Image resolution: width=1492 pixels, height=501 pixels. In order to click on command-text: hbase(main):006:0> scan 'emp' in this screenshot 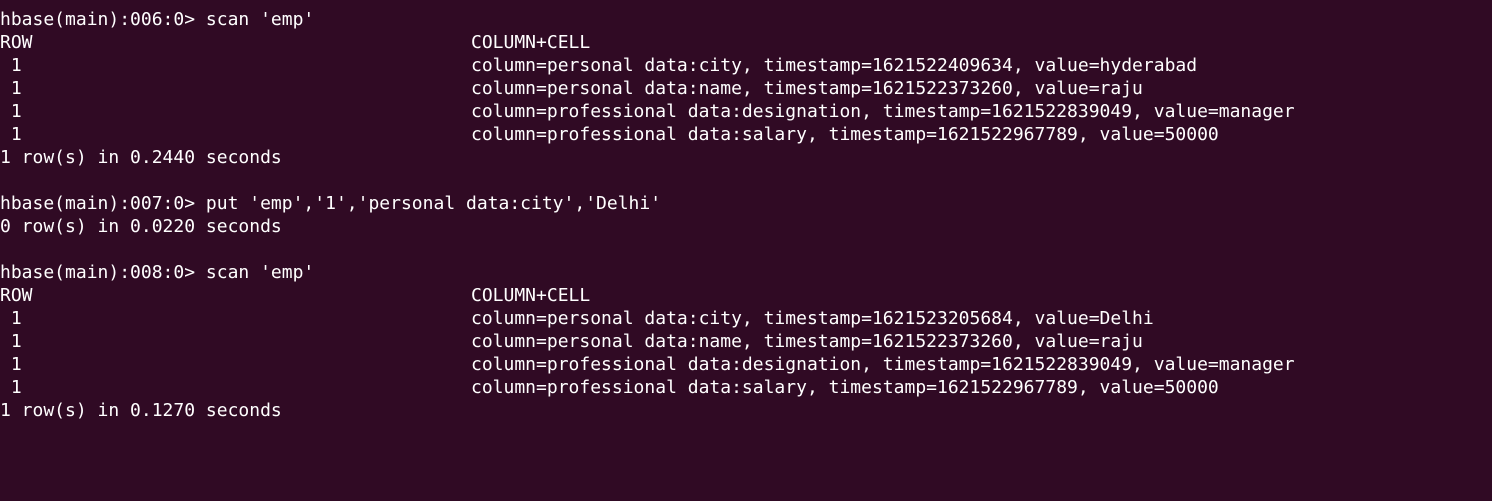, I will do `click(157, 19)`.